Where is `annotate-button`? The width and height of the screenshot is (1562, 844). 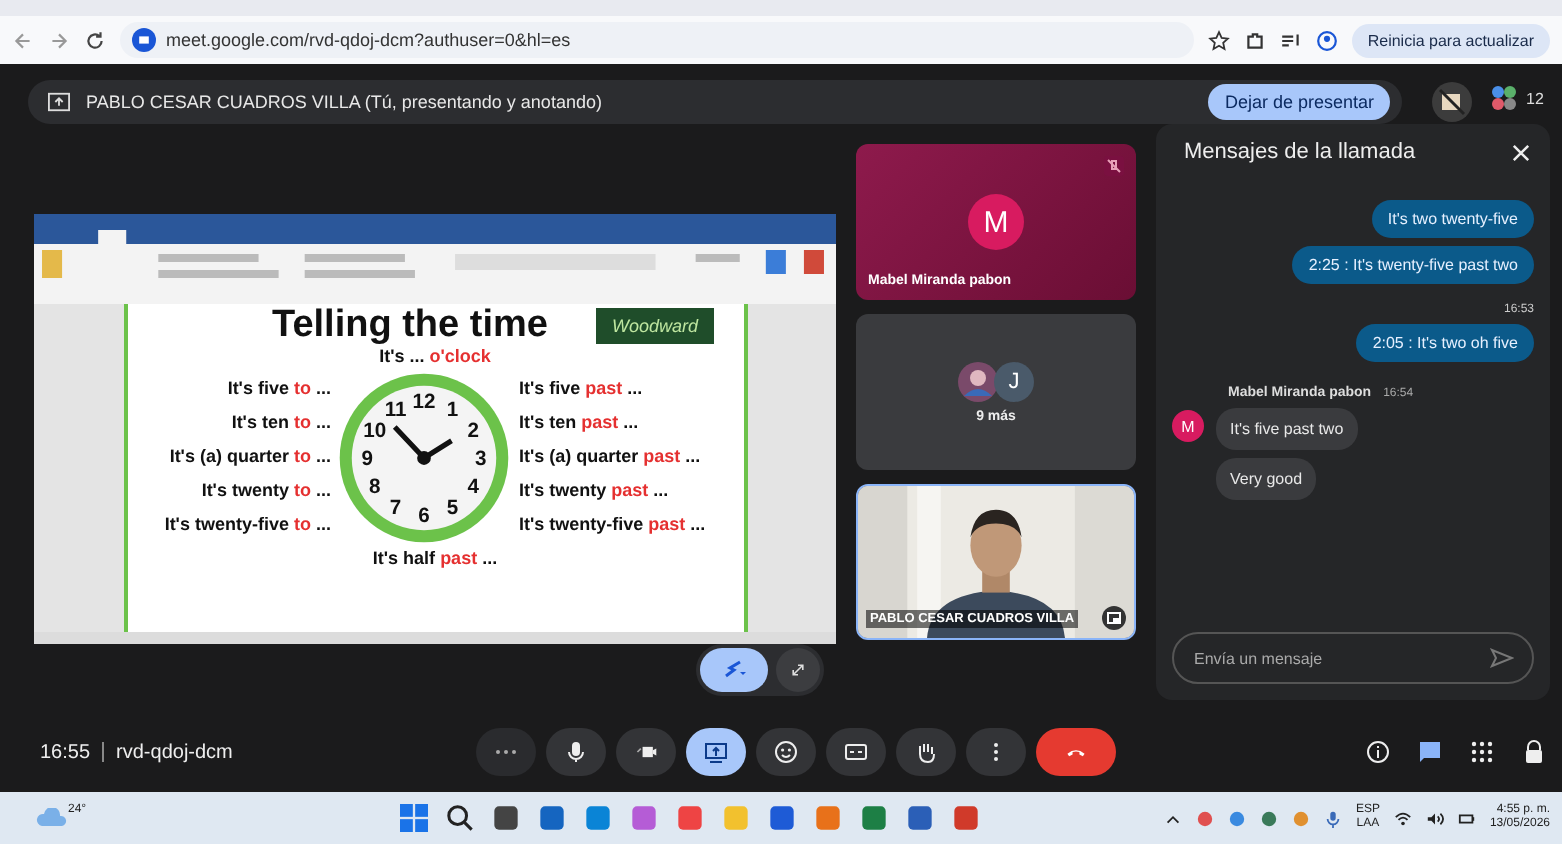 annotate-button is located at coordinates (734, 670).